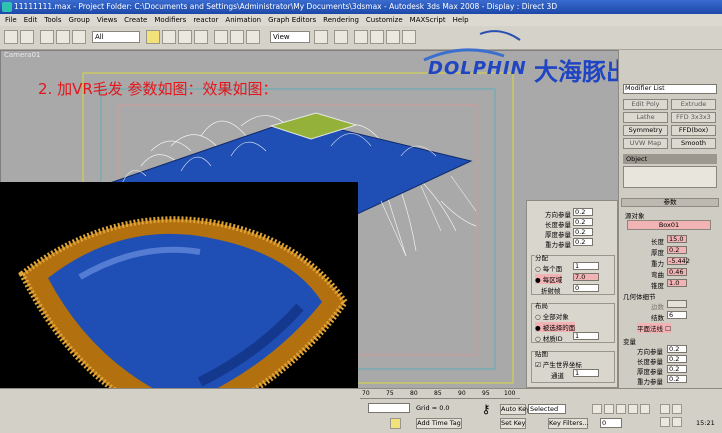  I want to click on add-time-tag-button: Add Time Tag, so click(439, 423).